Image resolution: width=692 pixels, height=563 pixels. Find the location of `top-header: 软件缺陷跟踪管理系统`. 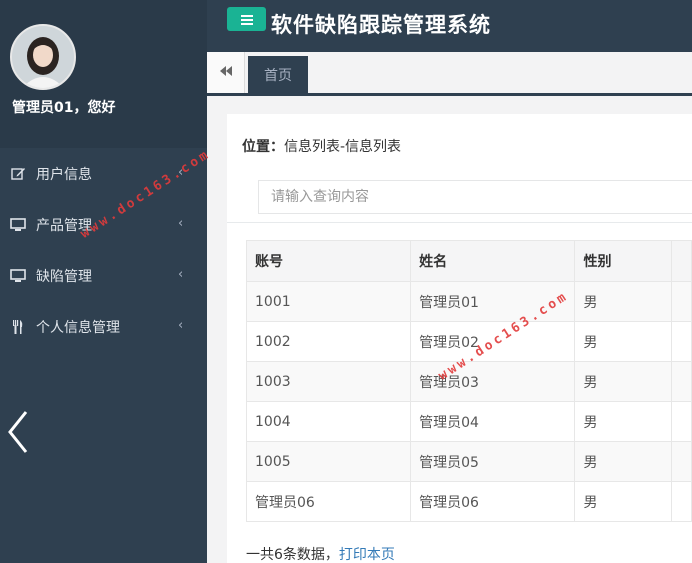

top-header: 软件缺陷跟踪管理系统 is located at coordinates (449, 26).